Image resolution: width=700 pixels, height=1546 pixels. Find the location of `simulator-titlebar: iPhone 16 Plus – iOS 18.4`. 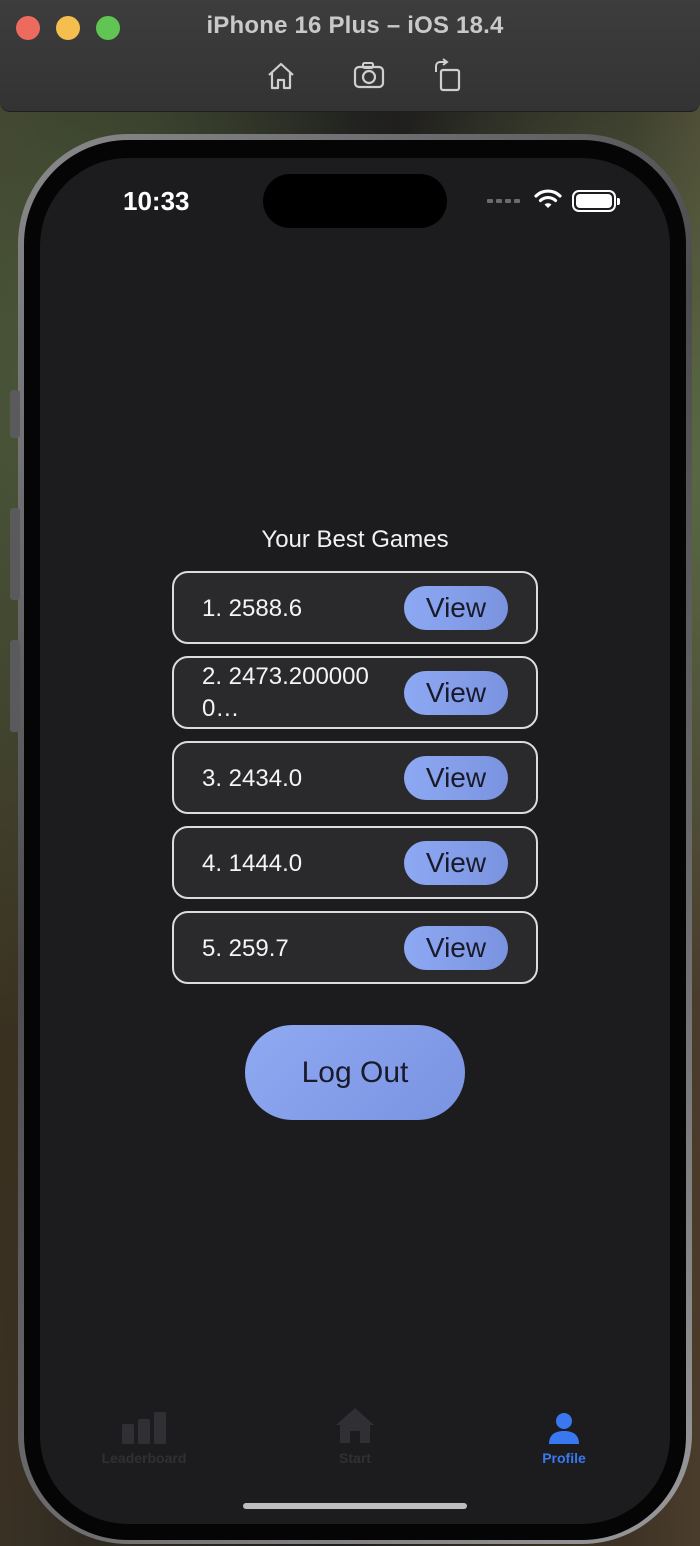

simulator-titlebar: iPhone 16 Plus – iOS 18.4 is located at coordinates (350, 56).